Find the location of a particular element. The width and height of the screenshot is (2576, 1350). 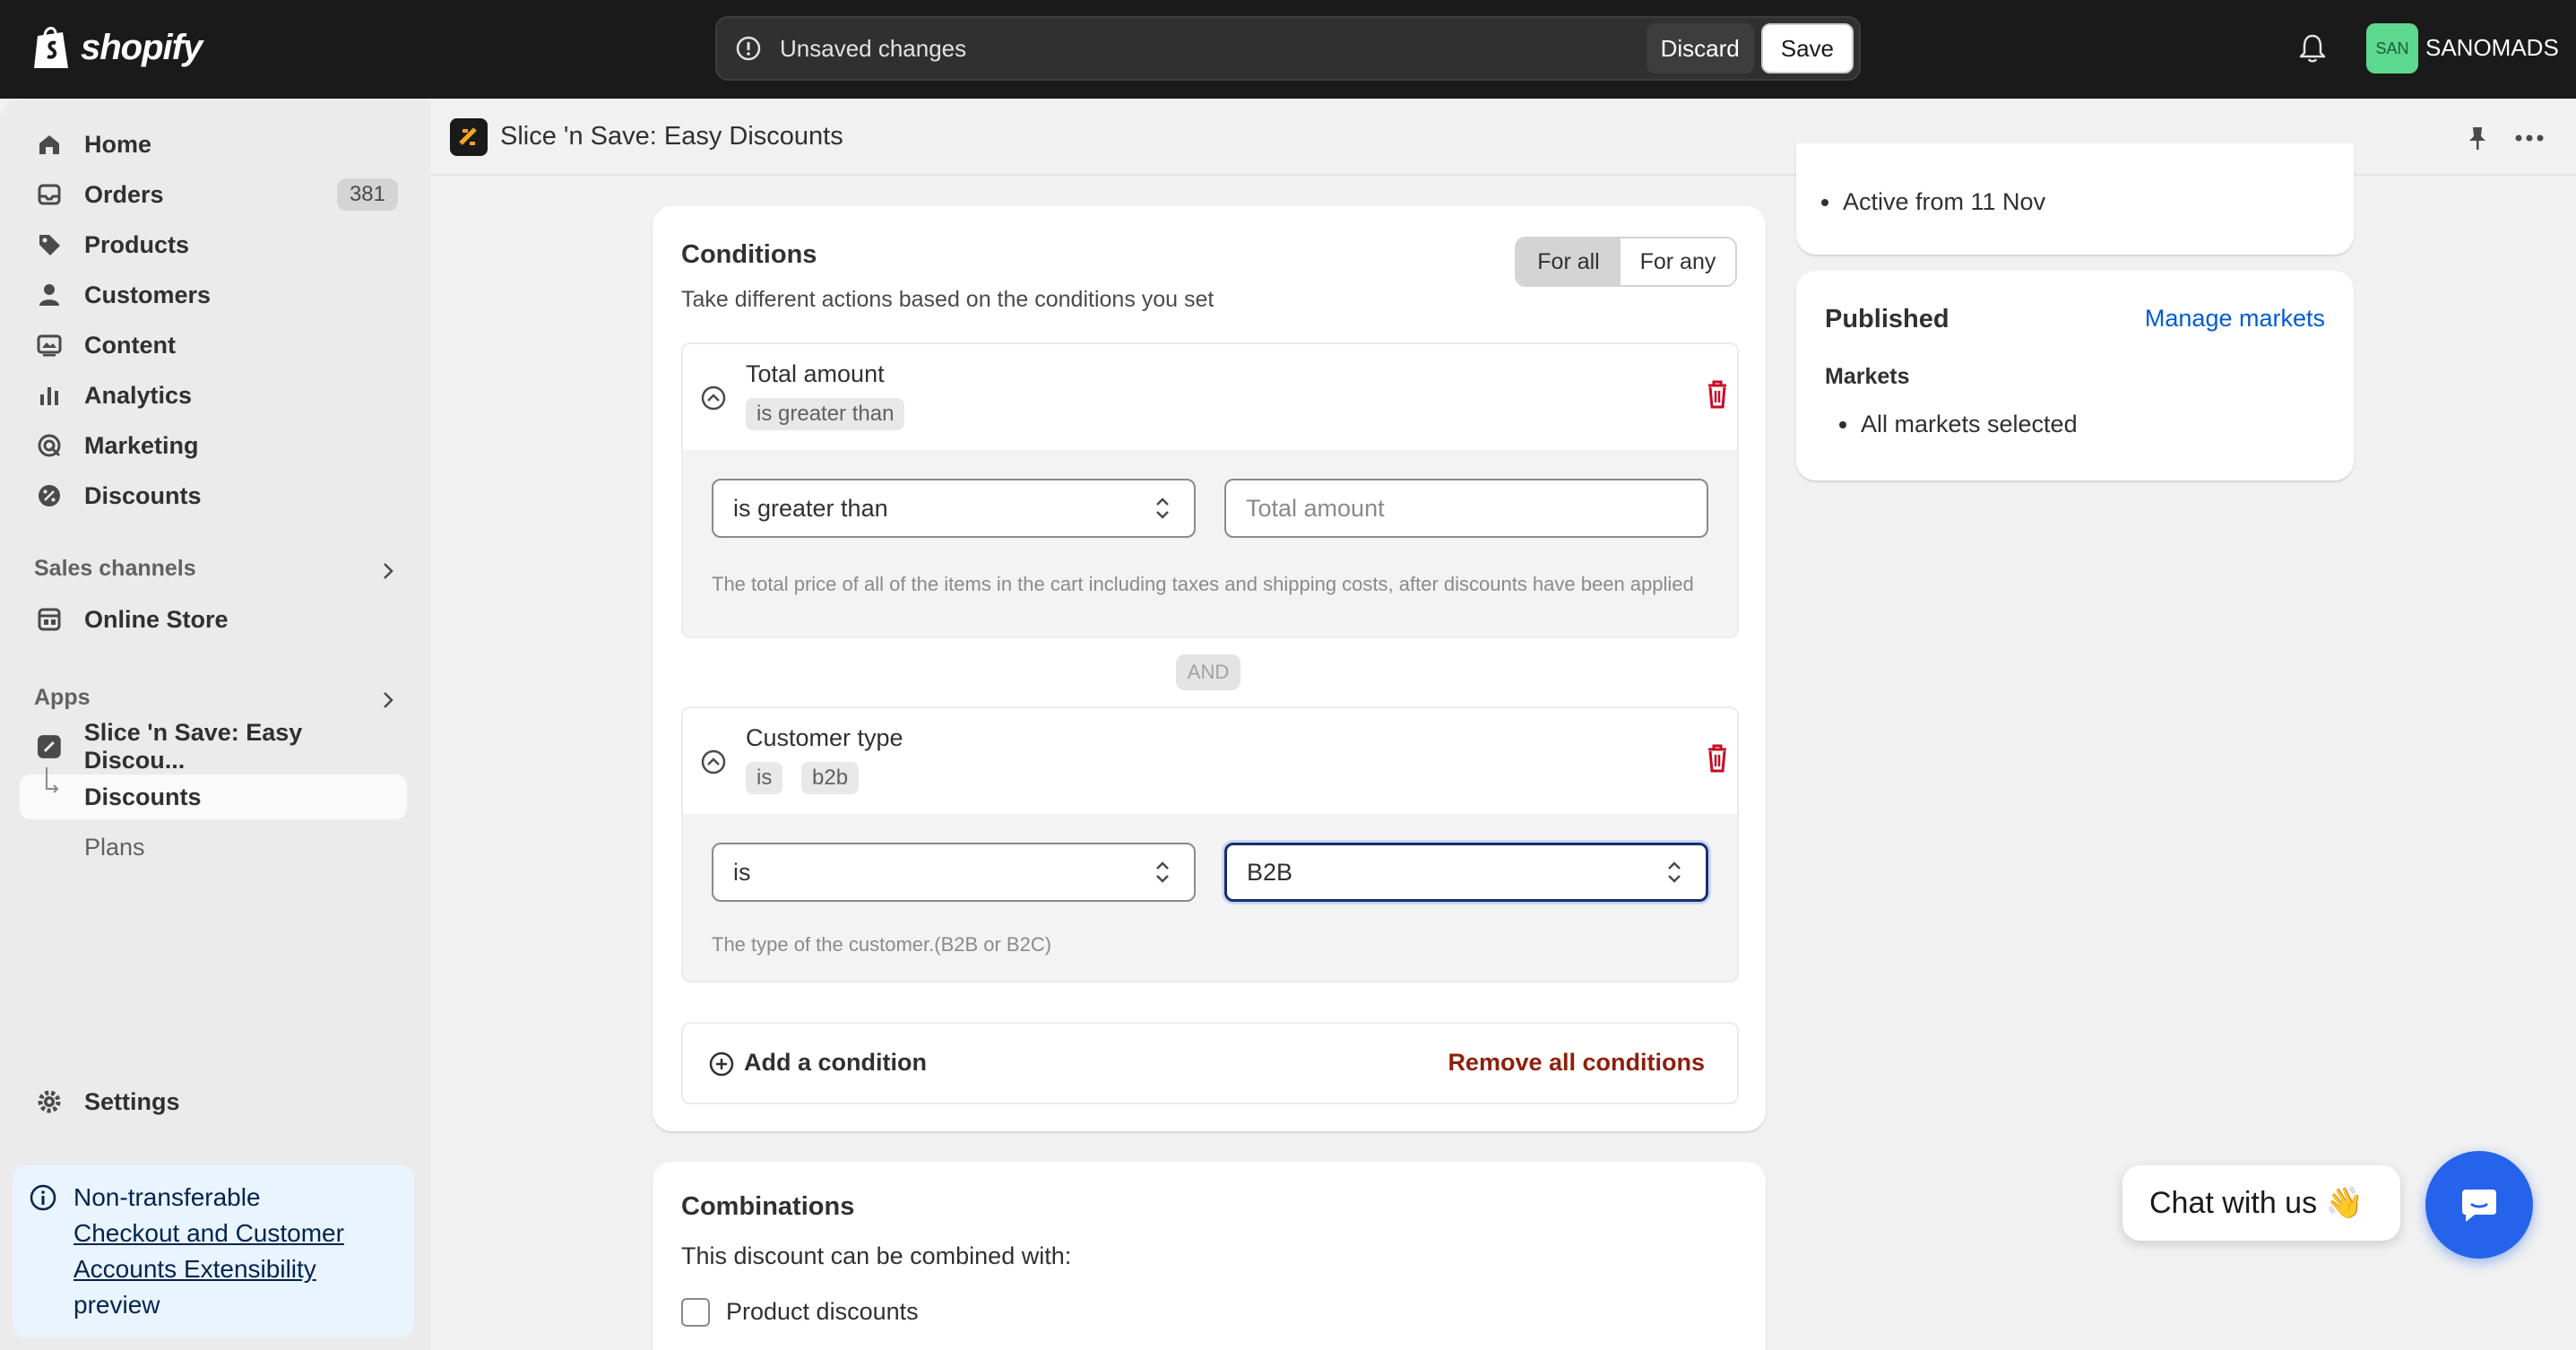

sidebar-item-label: Orders is located at coordinates (124, 194).